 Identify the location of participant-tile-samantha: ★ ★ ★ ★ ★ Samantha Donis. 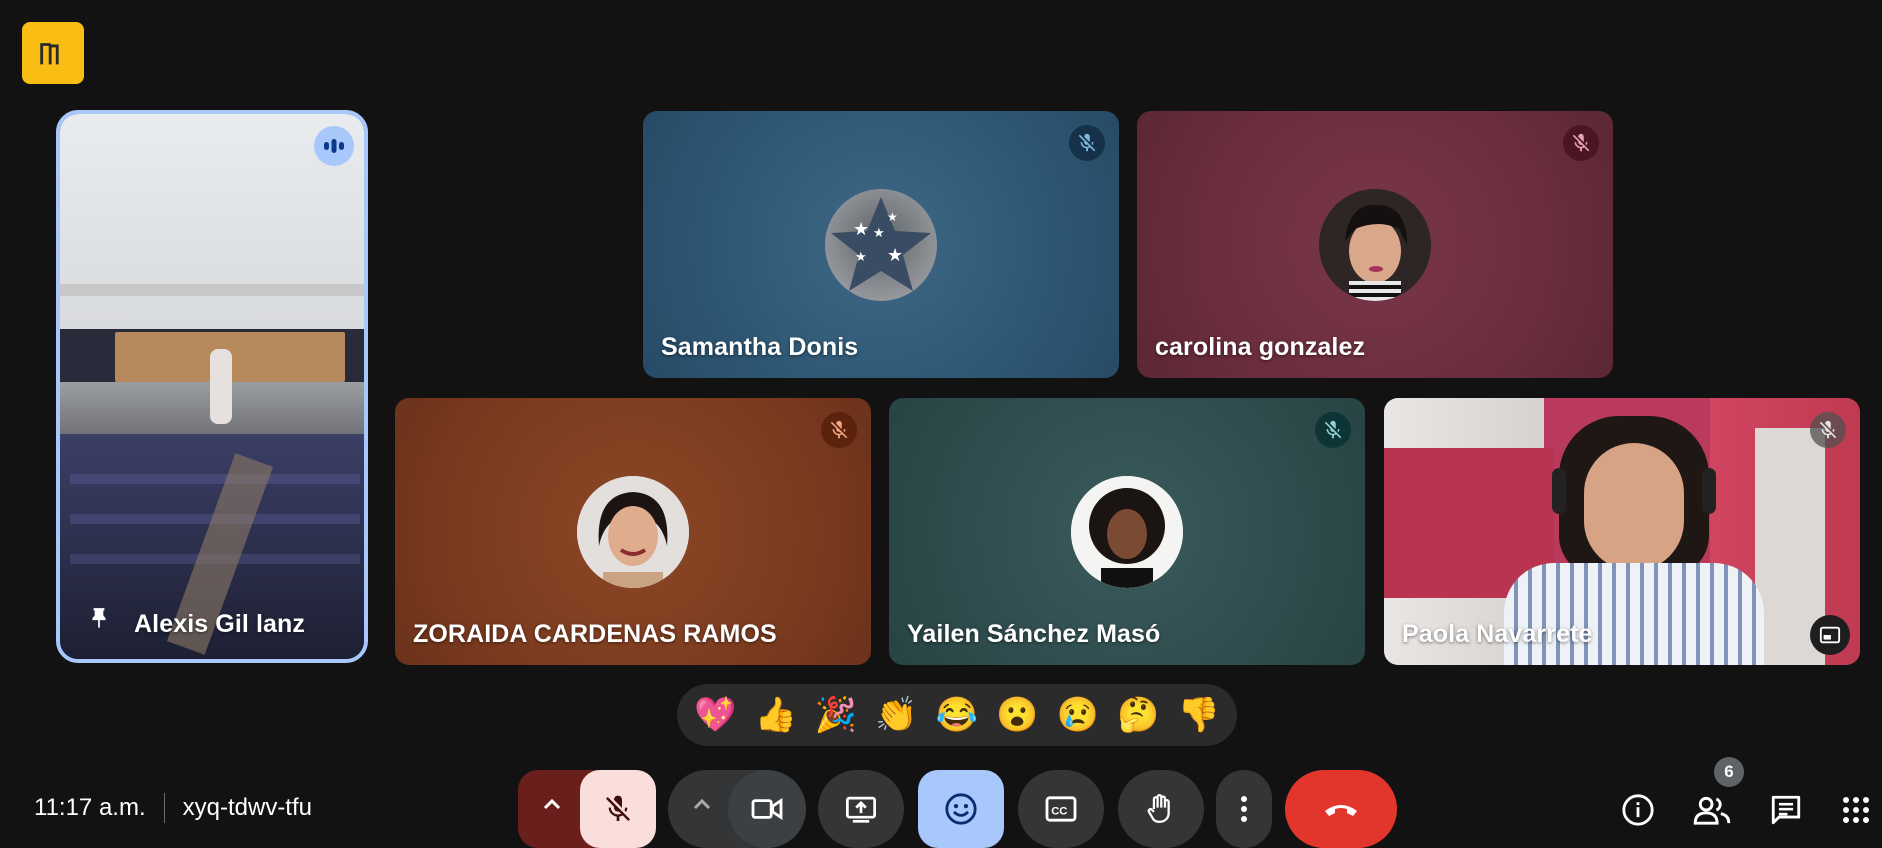
(881, 244).